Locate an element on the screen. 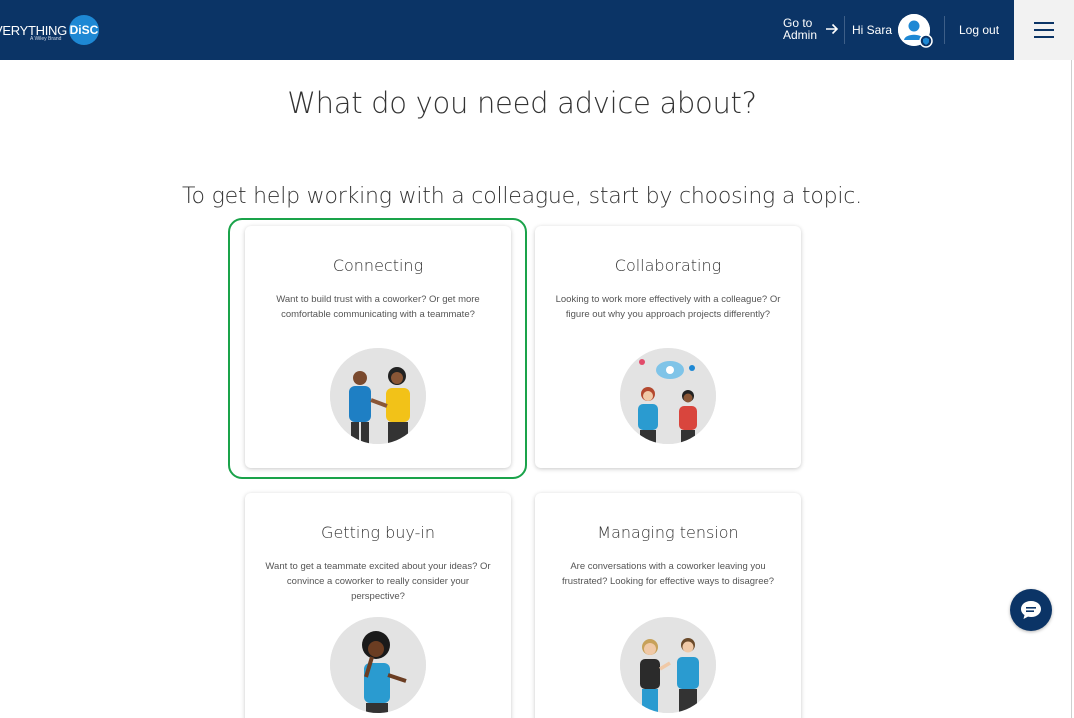  card-title: Connecting is located at coordinates (378, 265).